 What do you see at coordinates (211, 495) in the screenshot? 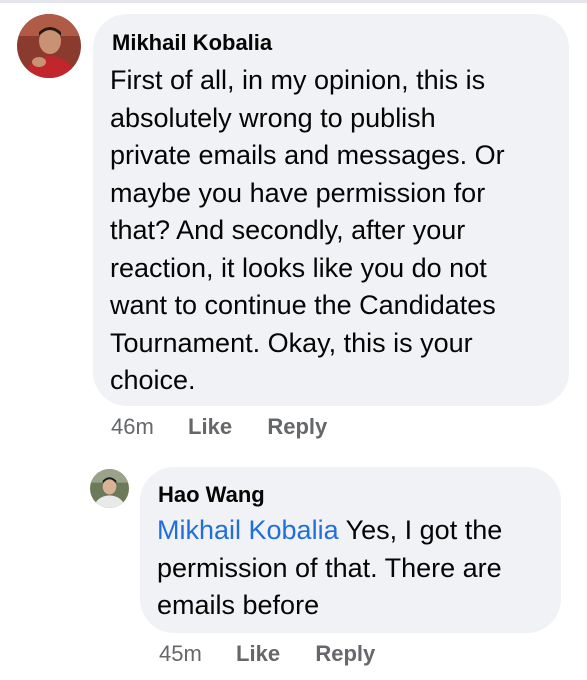
I see `reply-author: Hao Wang` at bounding box center [211, 495].